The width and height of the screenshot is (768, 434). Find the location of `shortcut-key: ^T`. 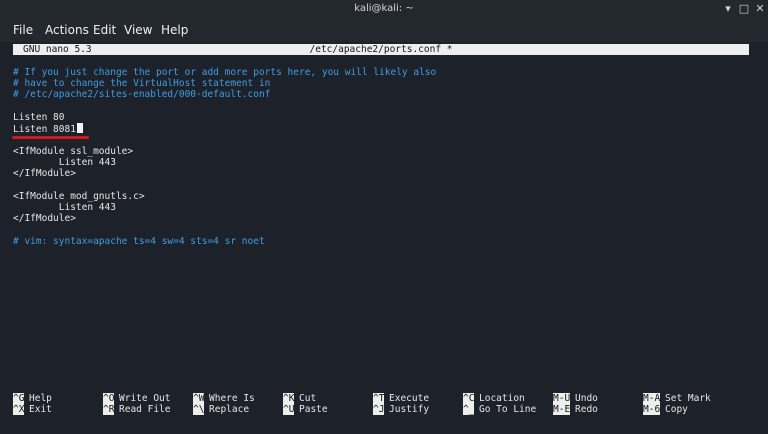

shortcut-key: ^T is located at coordinates (379, 398).